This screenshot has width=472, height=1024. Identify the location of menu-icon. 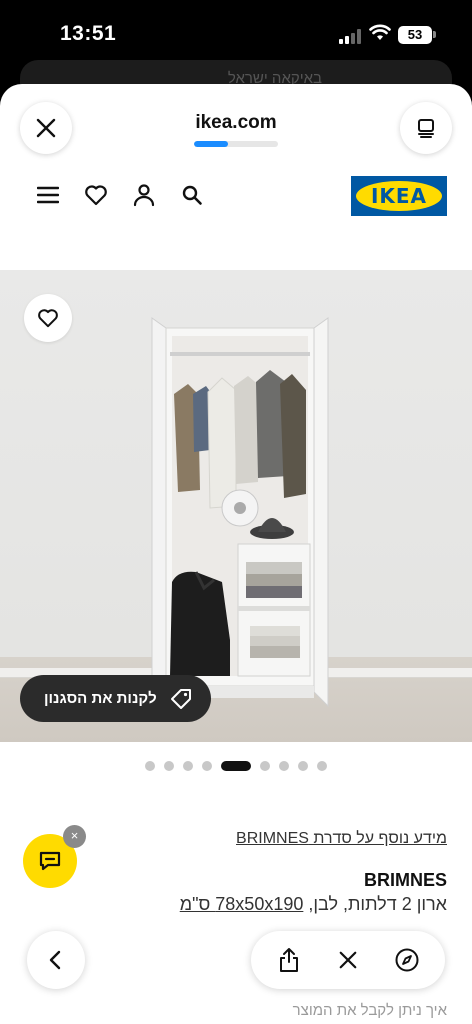
(48, 195).